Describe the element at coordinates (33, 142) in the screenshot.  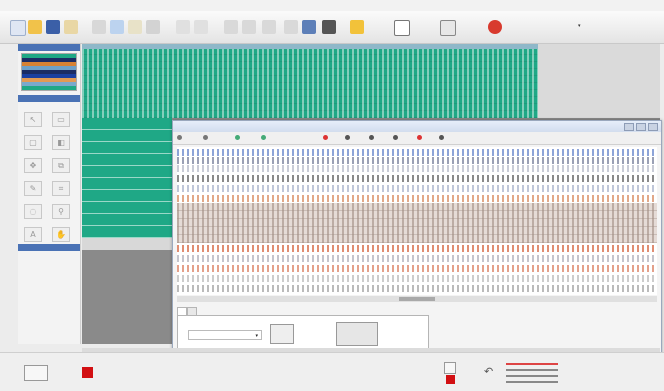
I see `rect-tool-icon: ▢` at that location.